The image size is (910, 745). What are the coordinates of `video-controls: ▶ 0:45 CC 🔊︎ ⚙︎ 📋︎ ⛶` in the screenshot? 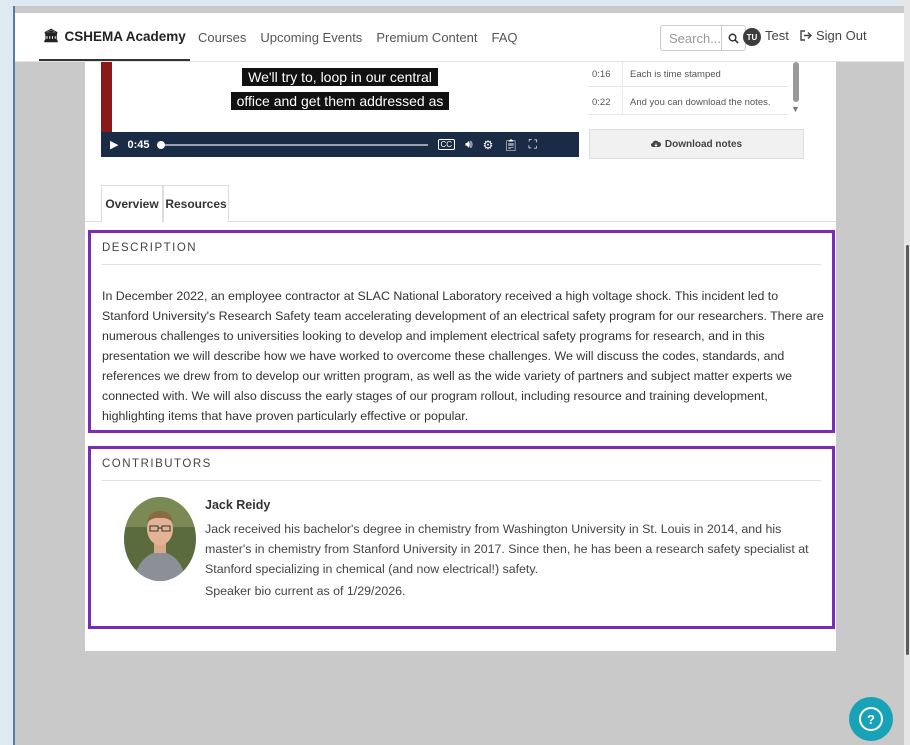 It's located at (340, 144).